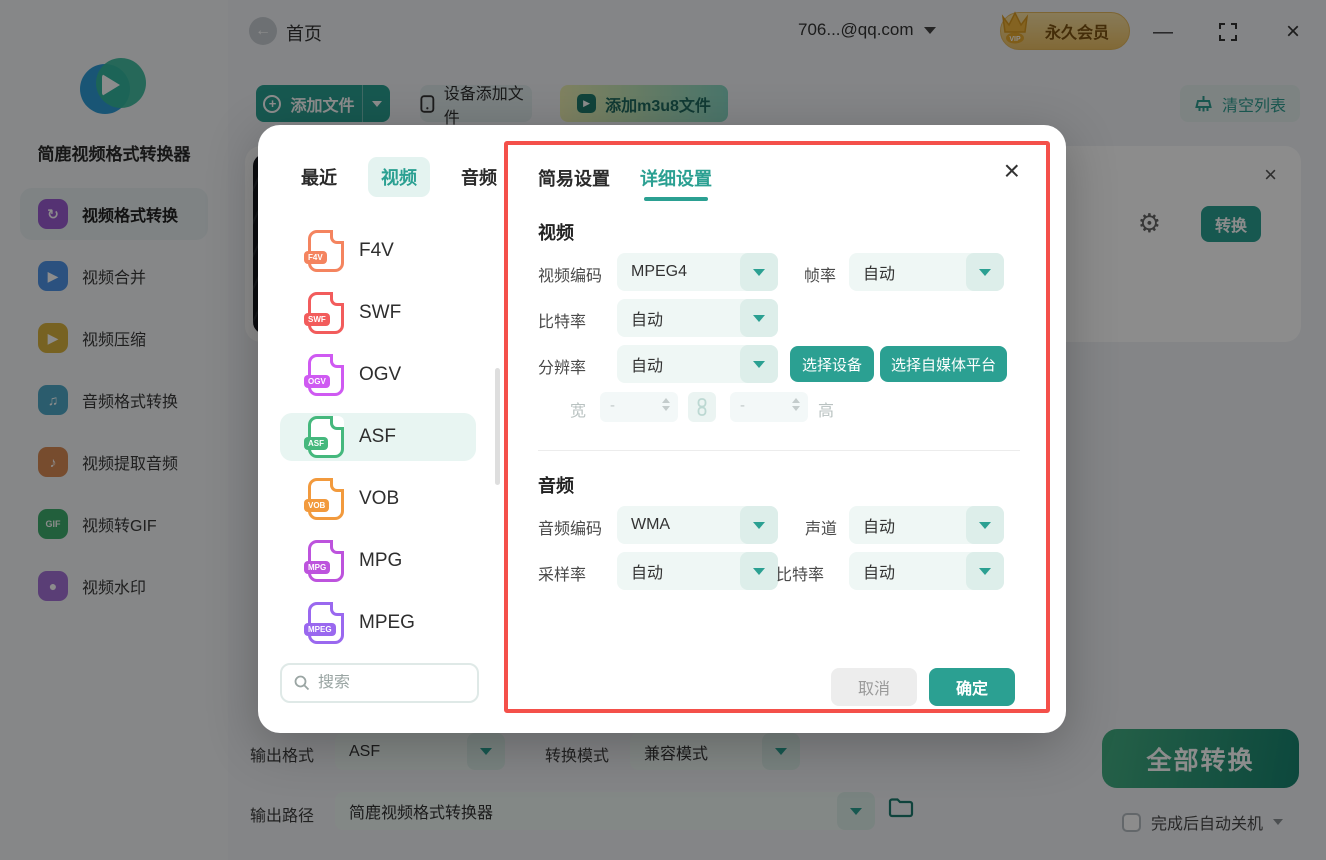  Describe the element at coordinates (497, 426) in the screenshot. I see `format-list-scrollbar` at that location.